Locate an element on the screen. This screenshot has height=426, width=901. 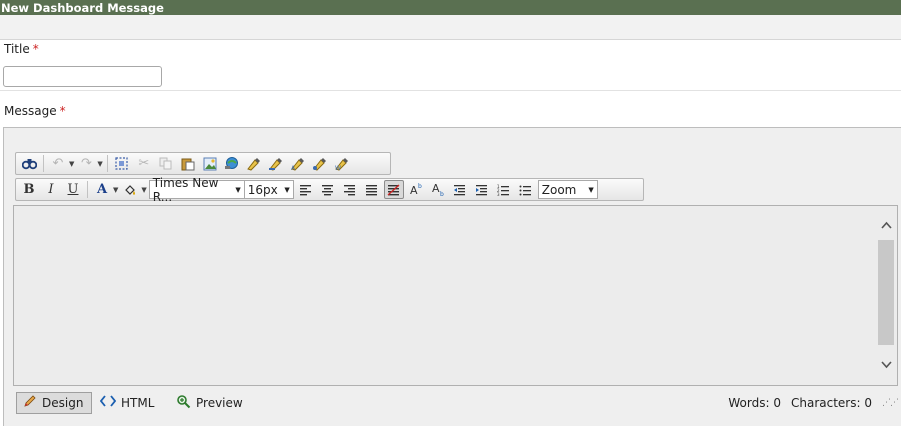
underline-button: U is located at coordinates (73, 189).